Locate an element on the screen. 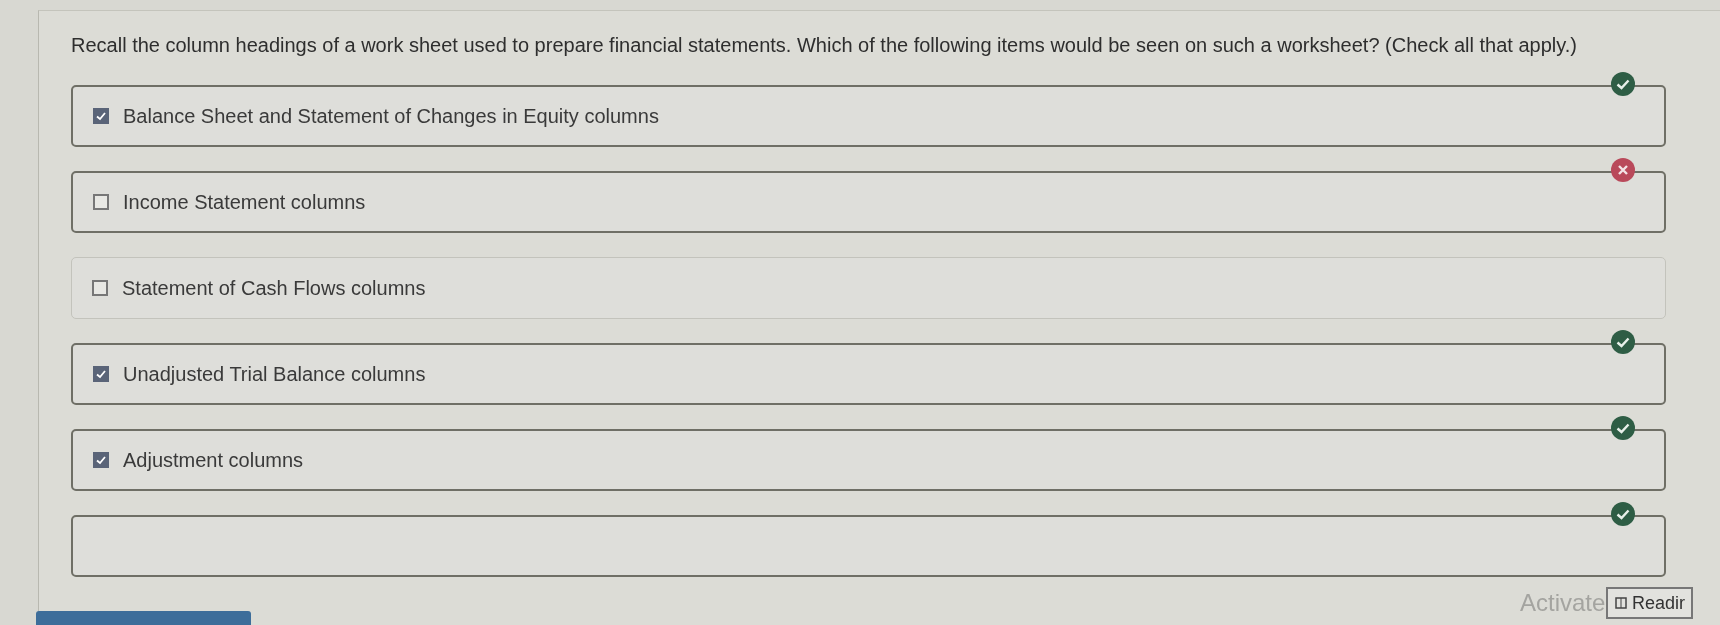 Image resolution: width=1720 pixels, height=625 pixels. question-text: Recall the column headings of a work sheet used to prepare financial statements. Which of the following items would be seen on such a worksheet? (Check all that apply.) is located at coordinates (824, 45).